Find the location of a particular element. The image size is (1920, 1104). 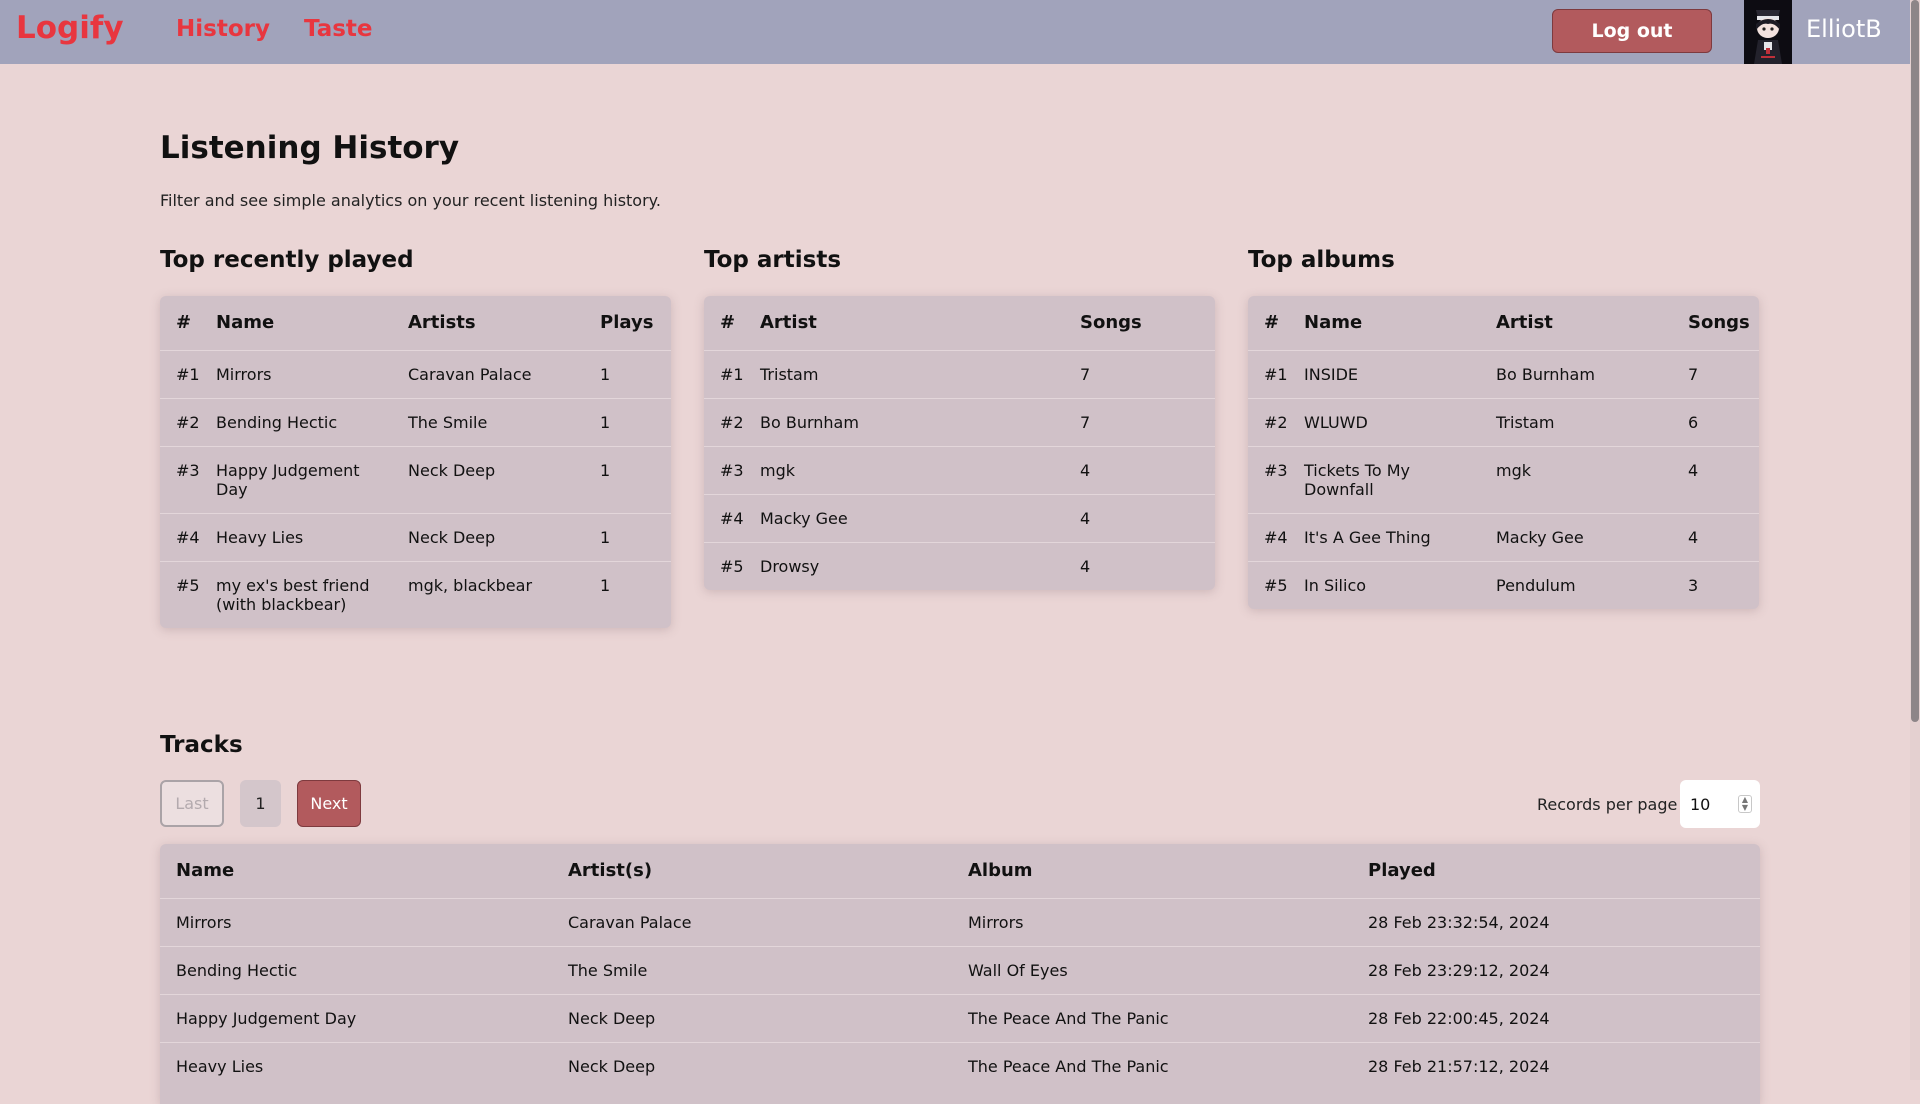

artist-cell: Drowsy is located at coordinates (790, 566).